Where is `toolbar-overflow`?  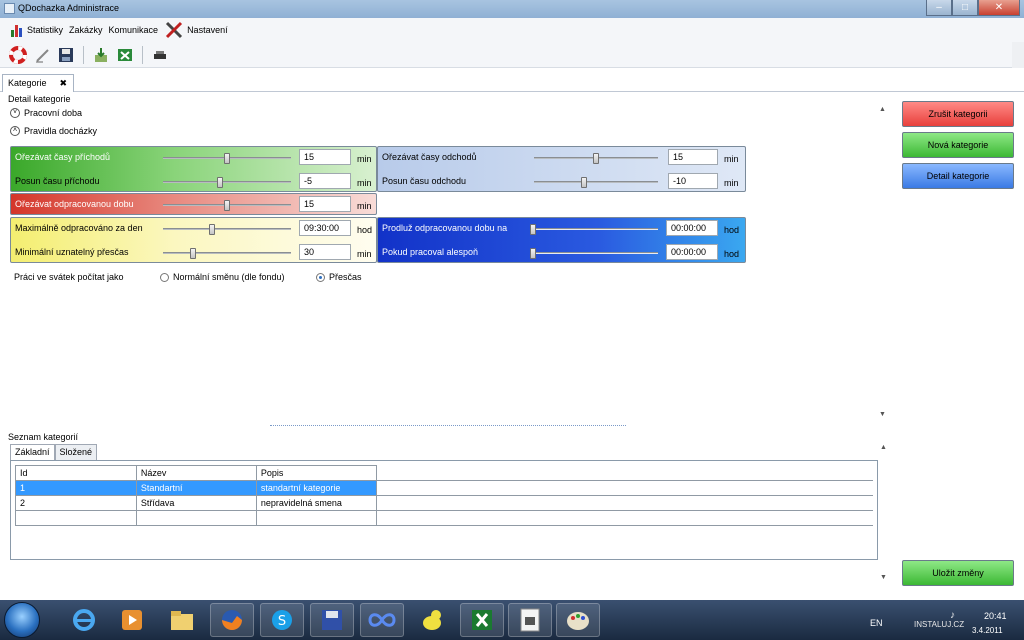 toolbar-overflow is located at coordinates (1018, 55).